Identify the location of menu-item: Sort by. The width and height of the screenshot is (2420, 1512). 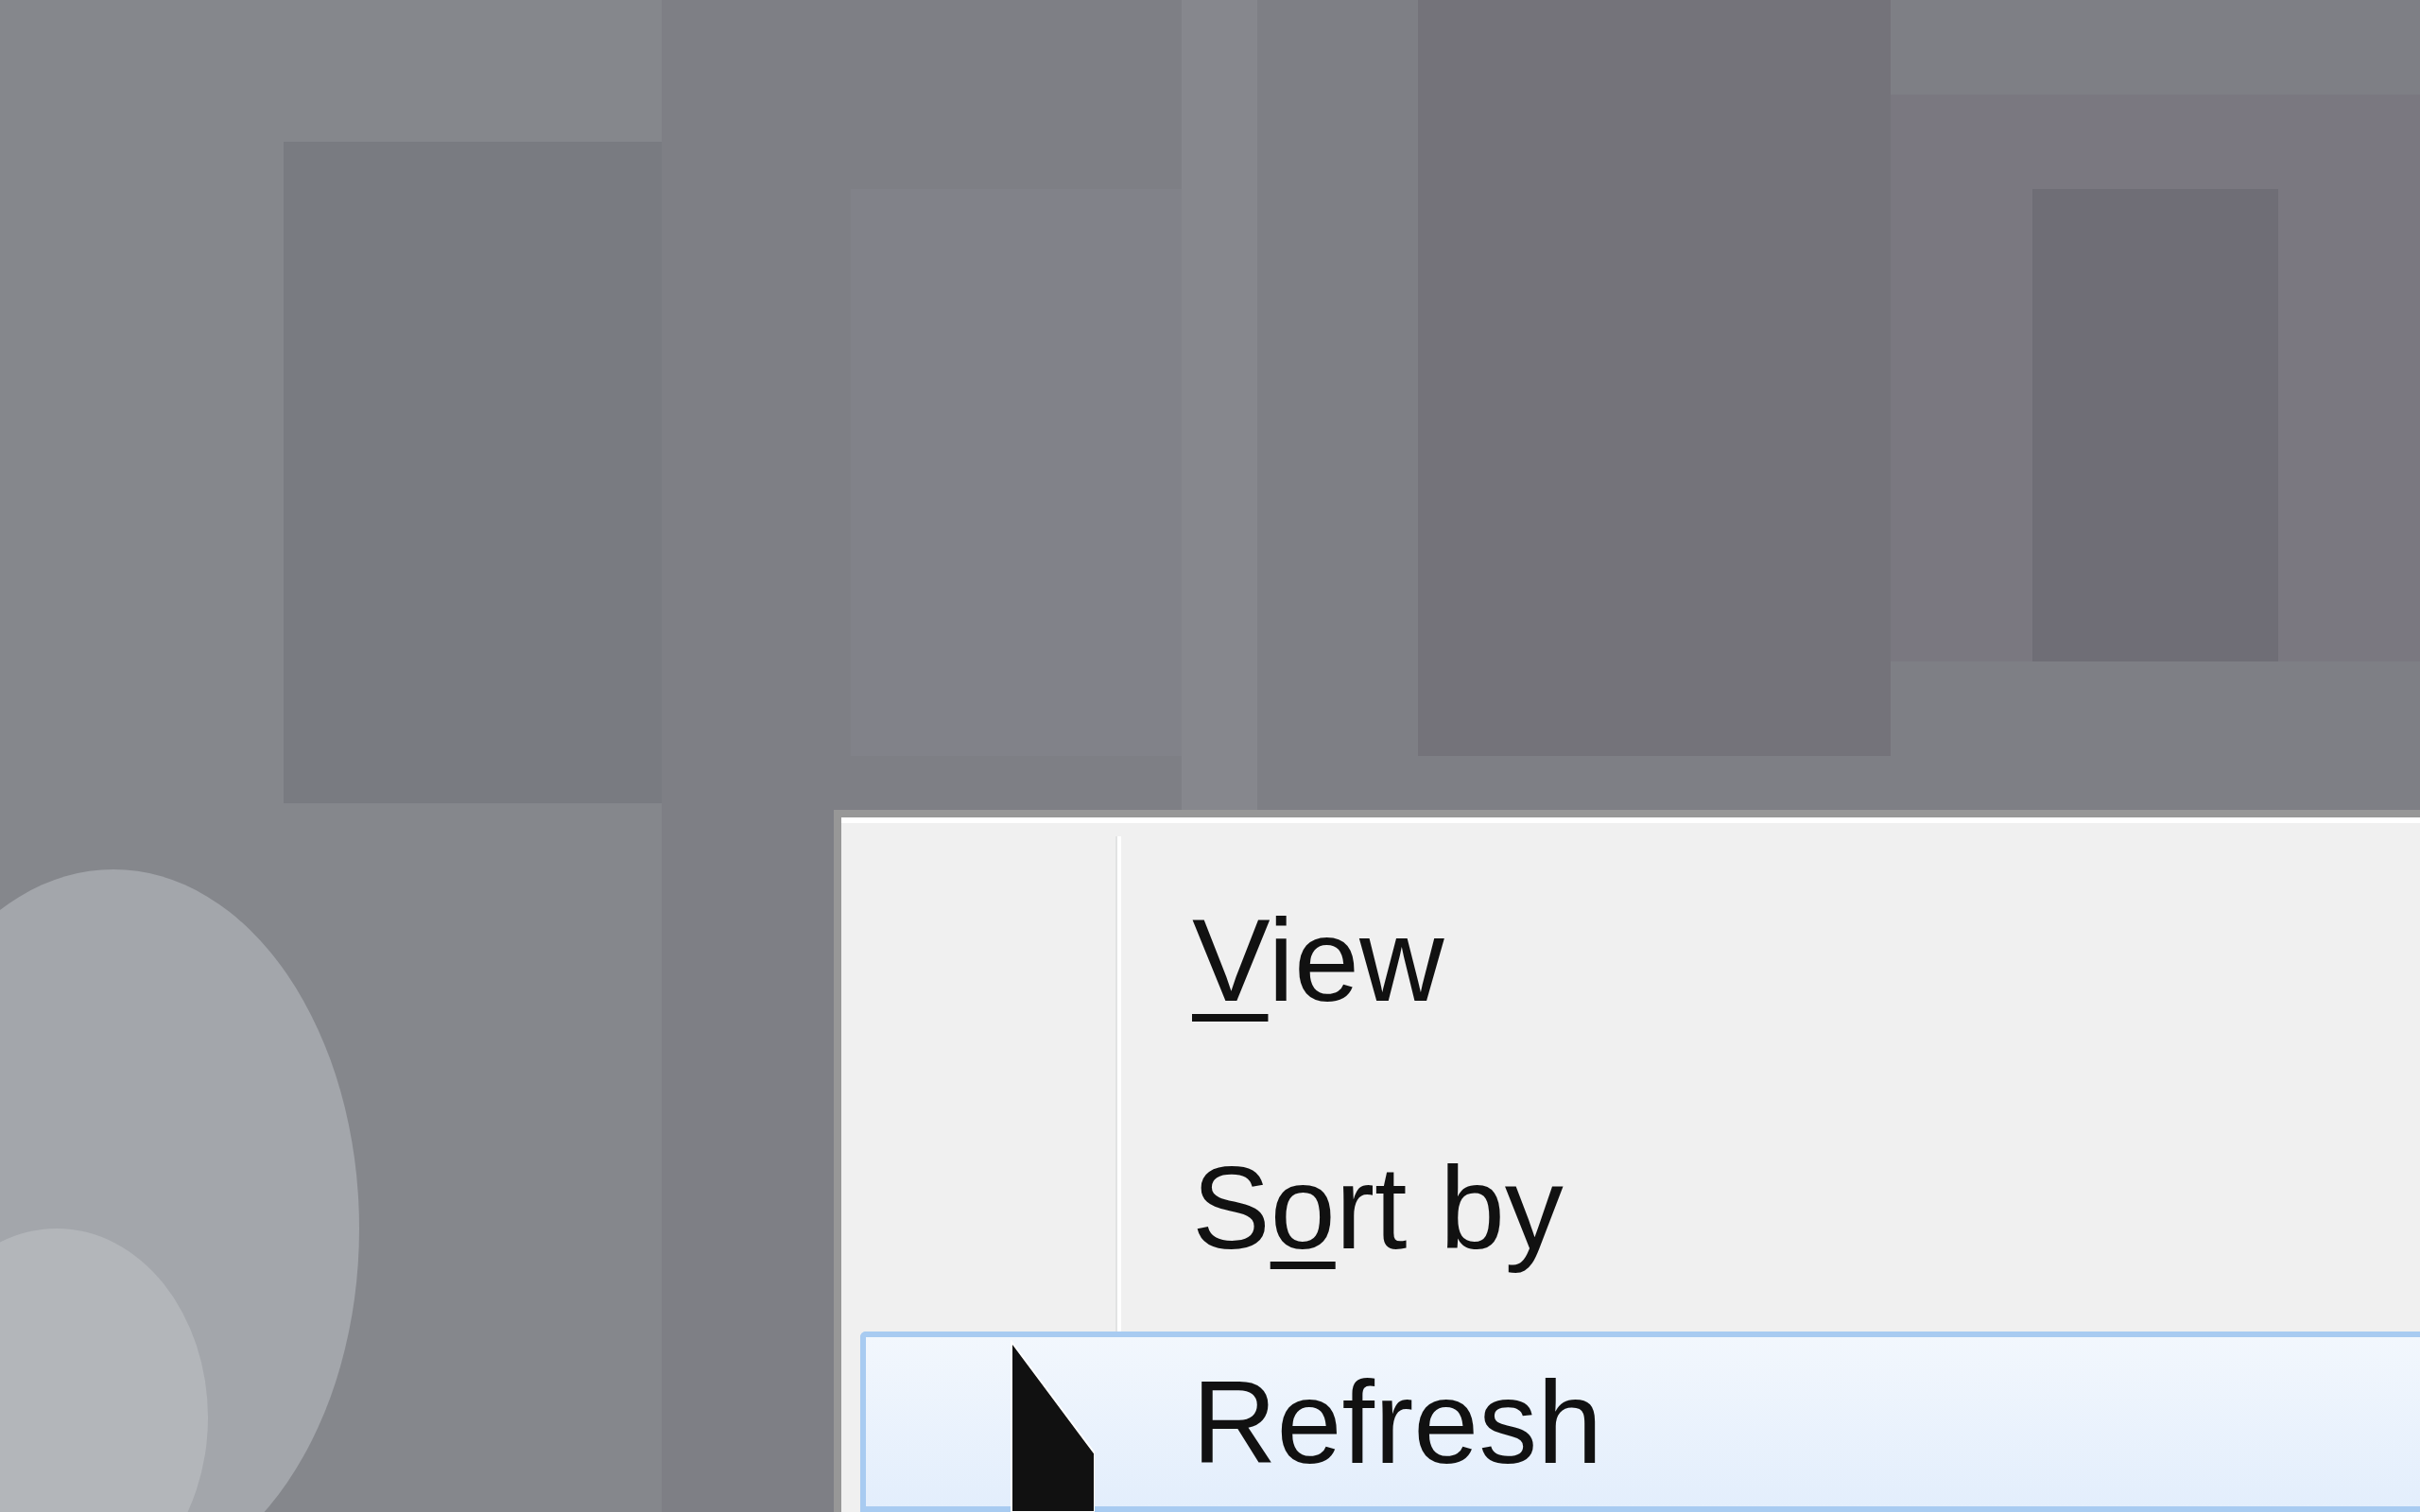
(1640, 1208).